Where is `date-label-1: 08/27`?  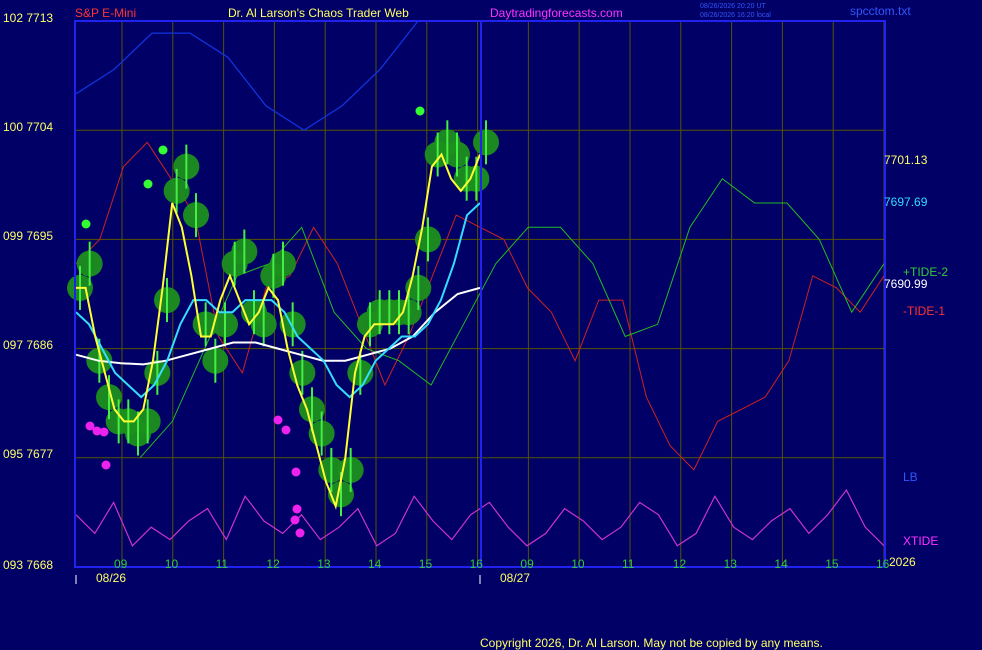
date-label-1: 08/27 is located at coordinates (515, 578).